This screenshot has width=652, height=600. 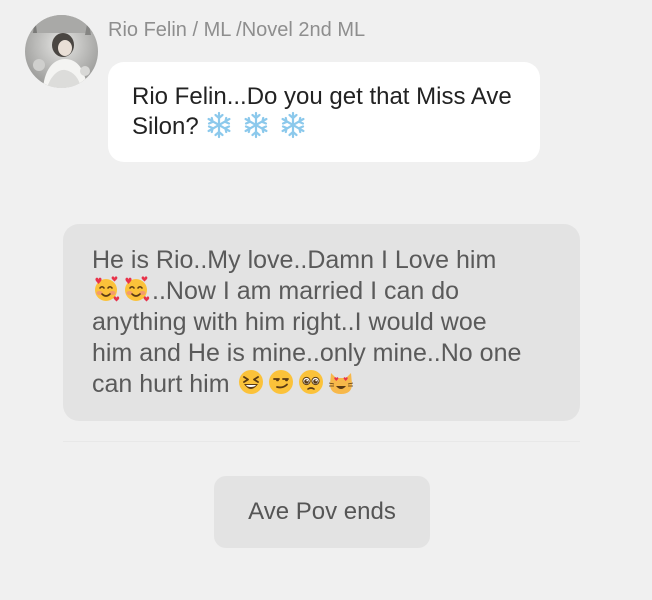 What do you see at coordinates (61, 51) in the screenshot?
I see `avatar` at bounding box center [61, 51].